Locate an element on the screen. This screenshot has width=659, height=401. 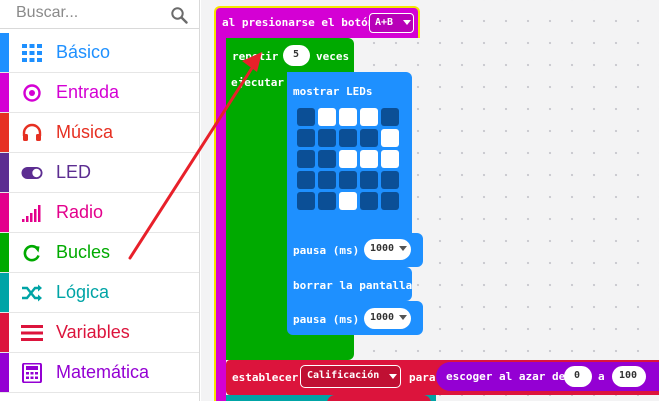
signal-bars-icon is located at coordinates (31, 213).